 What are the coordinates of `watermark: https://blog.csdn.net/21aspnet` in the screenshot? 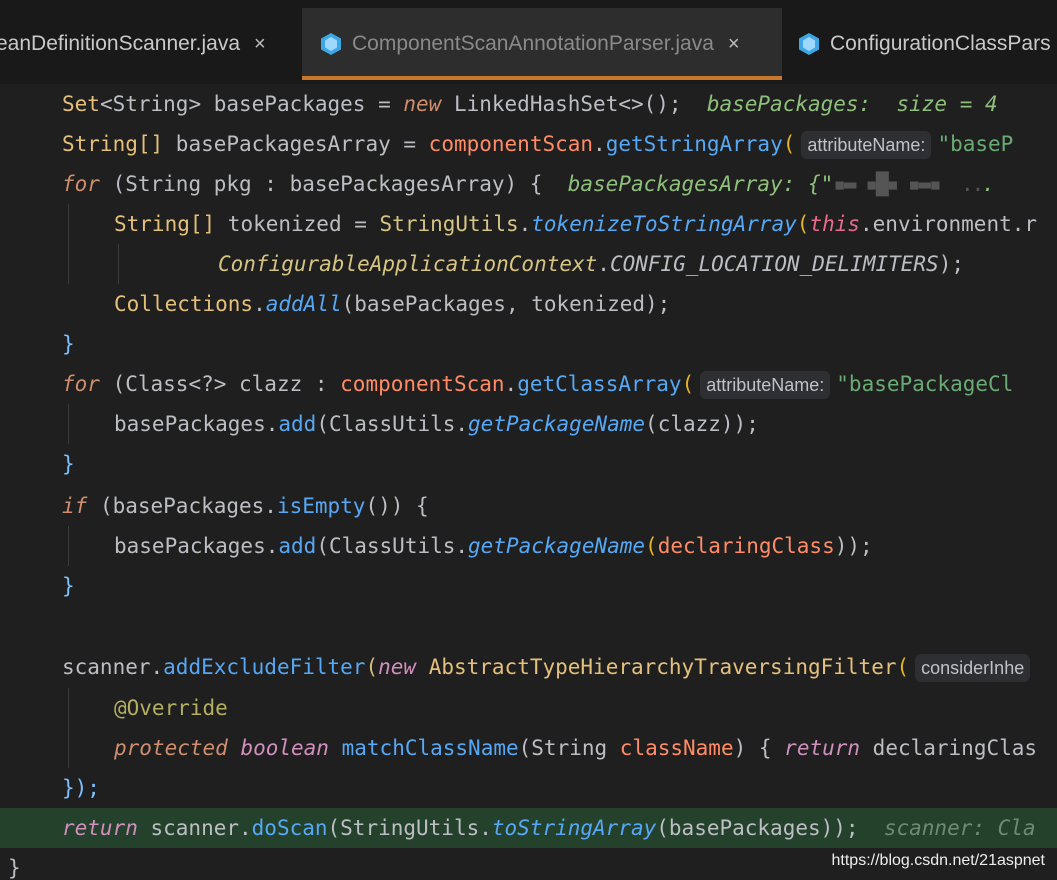 It's located at (938, 860).